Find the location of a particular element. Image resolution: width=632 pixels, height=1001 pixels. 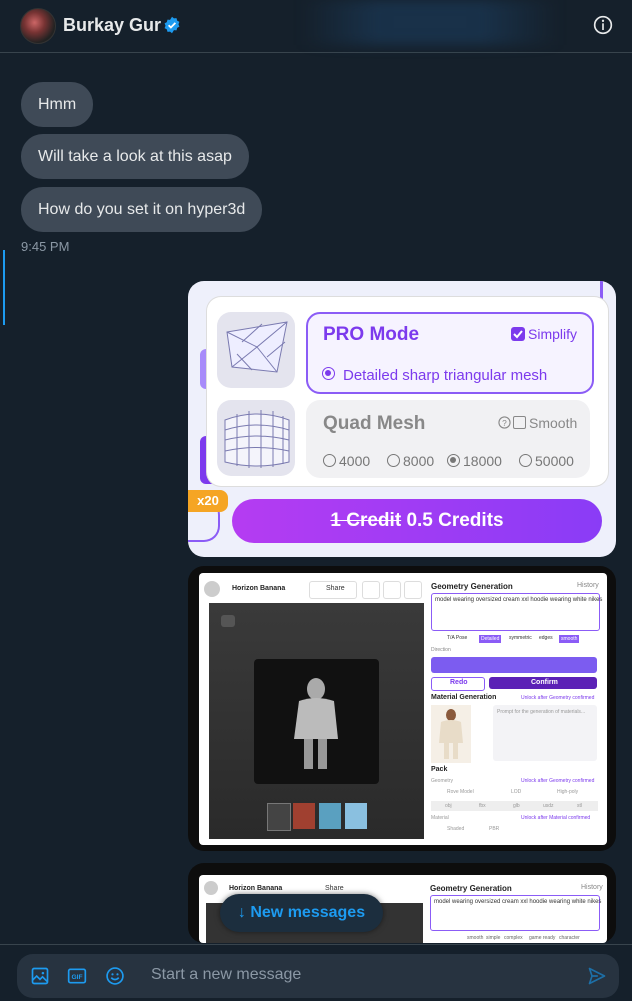

simplify-checkbox is located at coordinates (518, 334).